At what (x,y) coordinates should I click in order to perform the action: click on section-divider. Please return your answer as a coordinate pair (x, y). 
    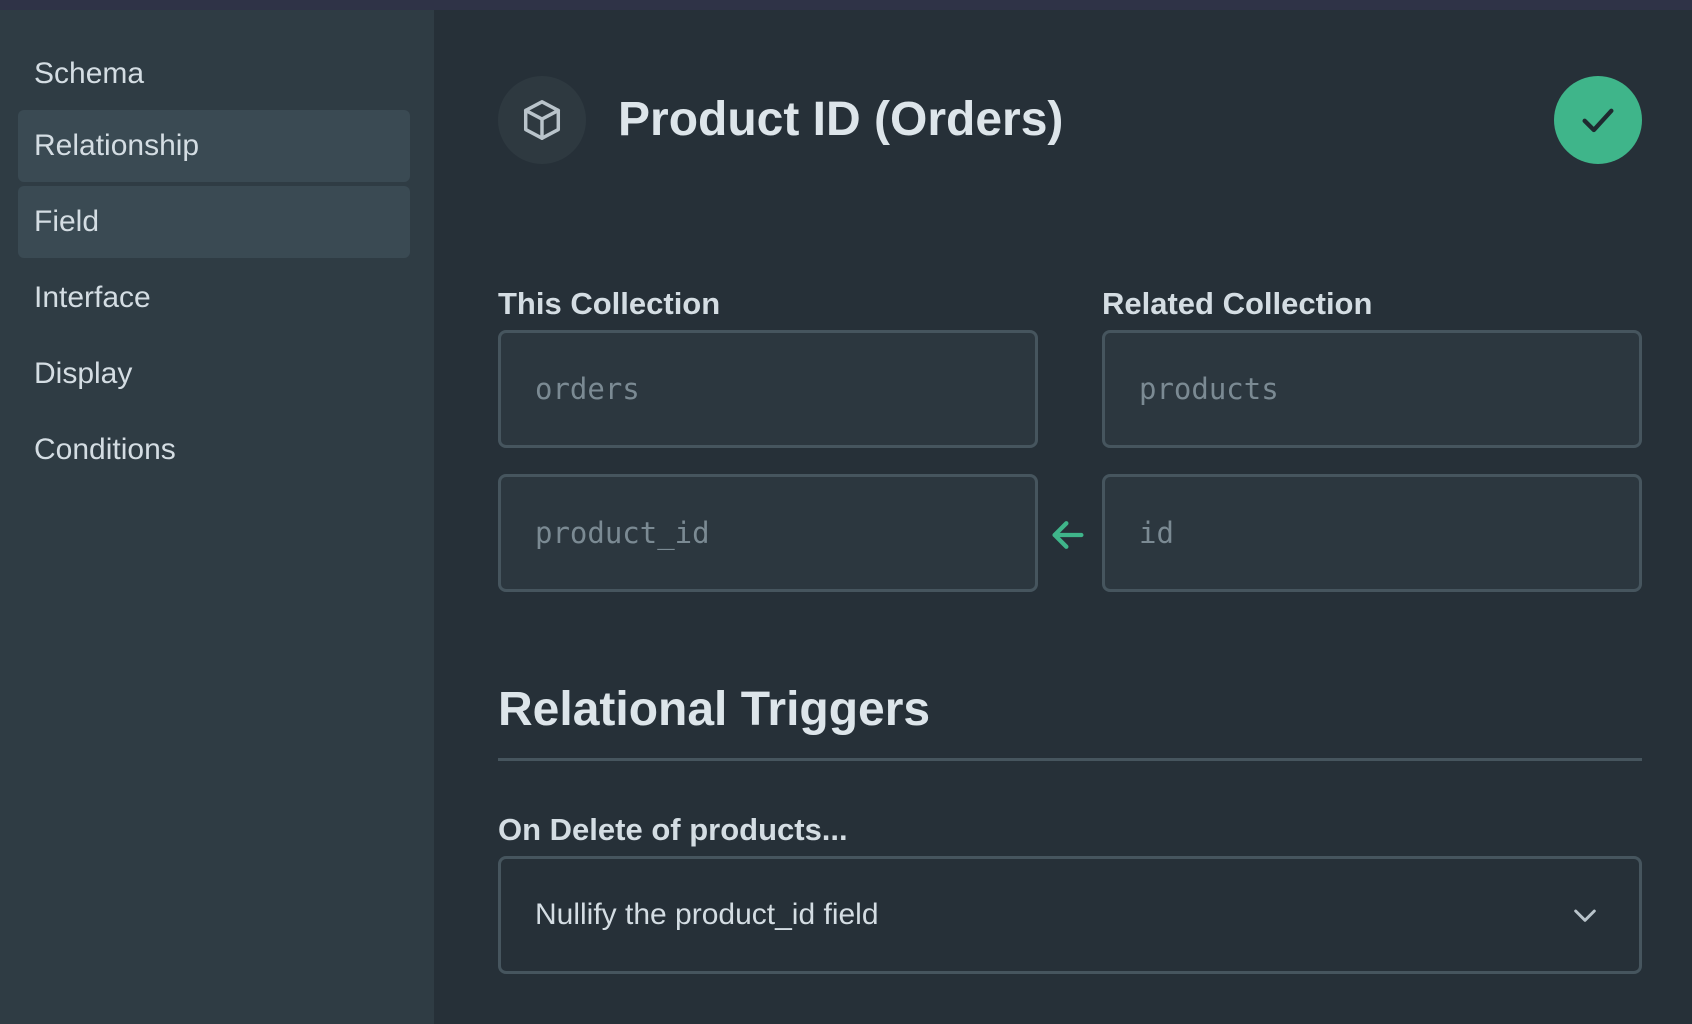
    Looking at the image, I should click on (1070, 759).